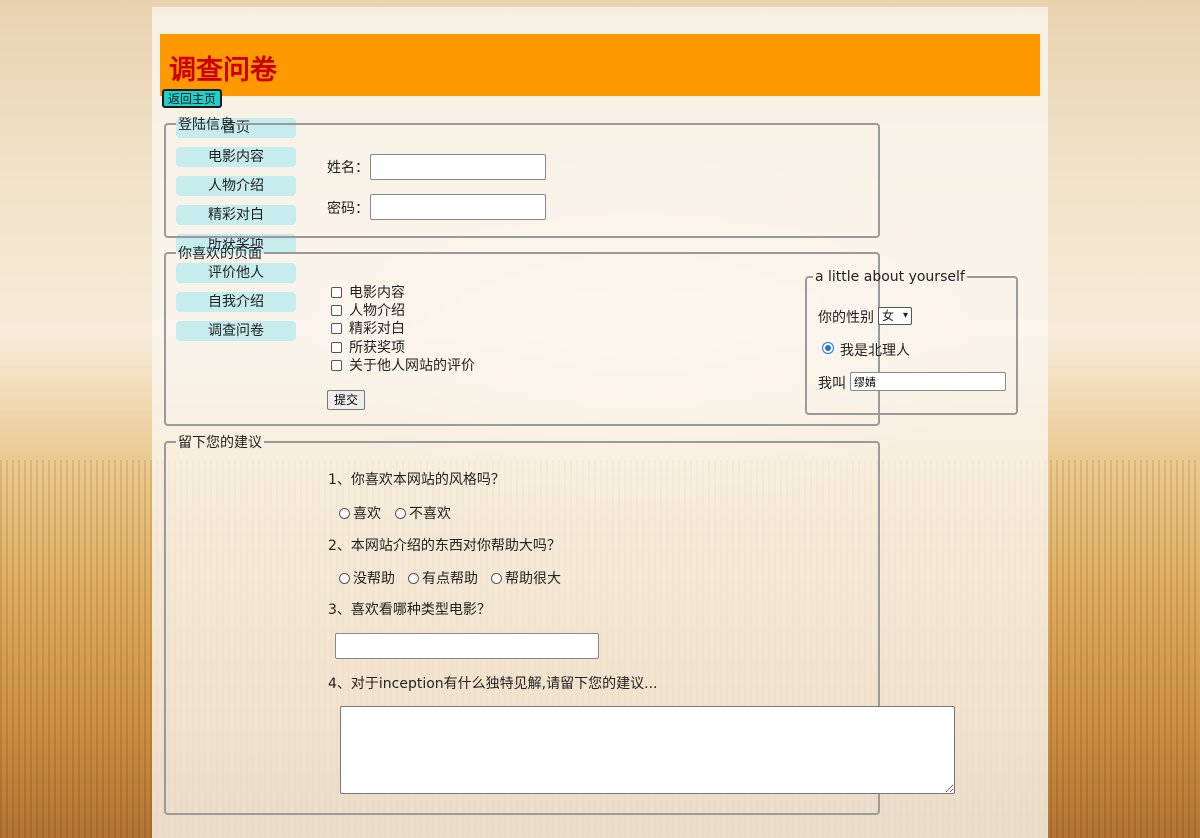 The height and width of the screenshot is (838, 1200). Describe the element at coordinates (875, 351) in the screenshot. I see `bit-student-label: 我是北理人` at that location.